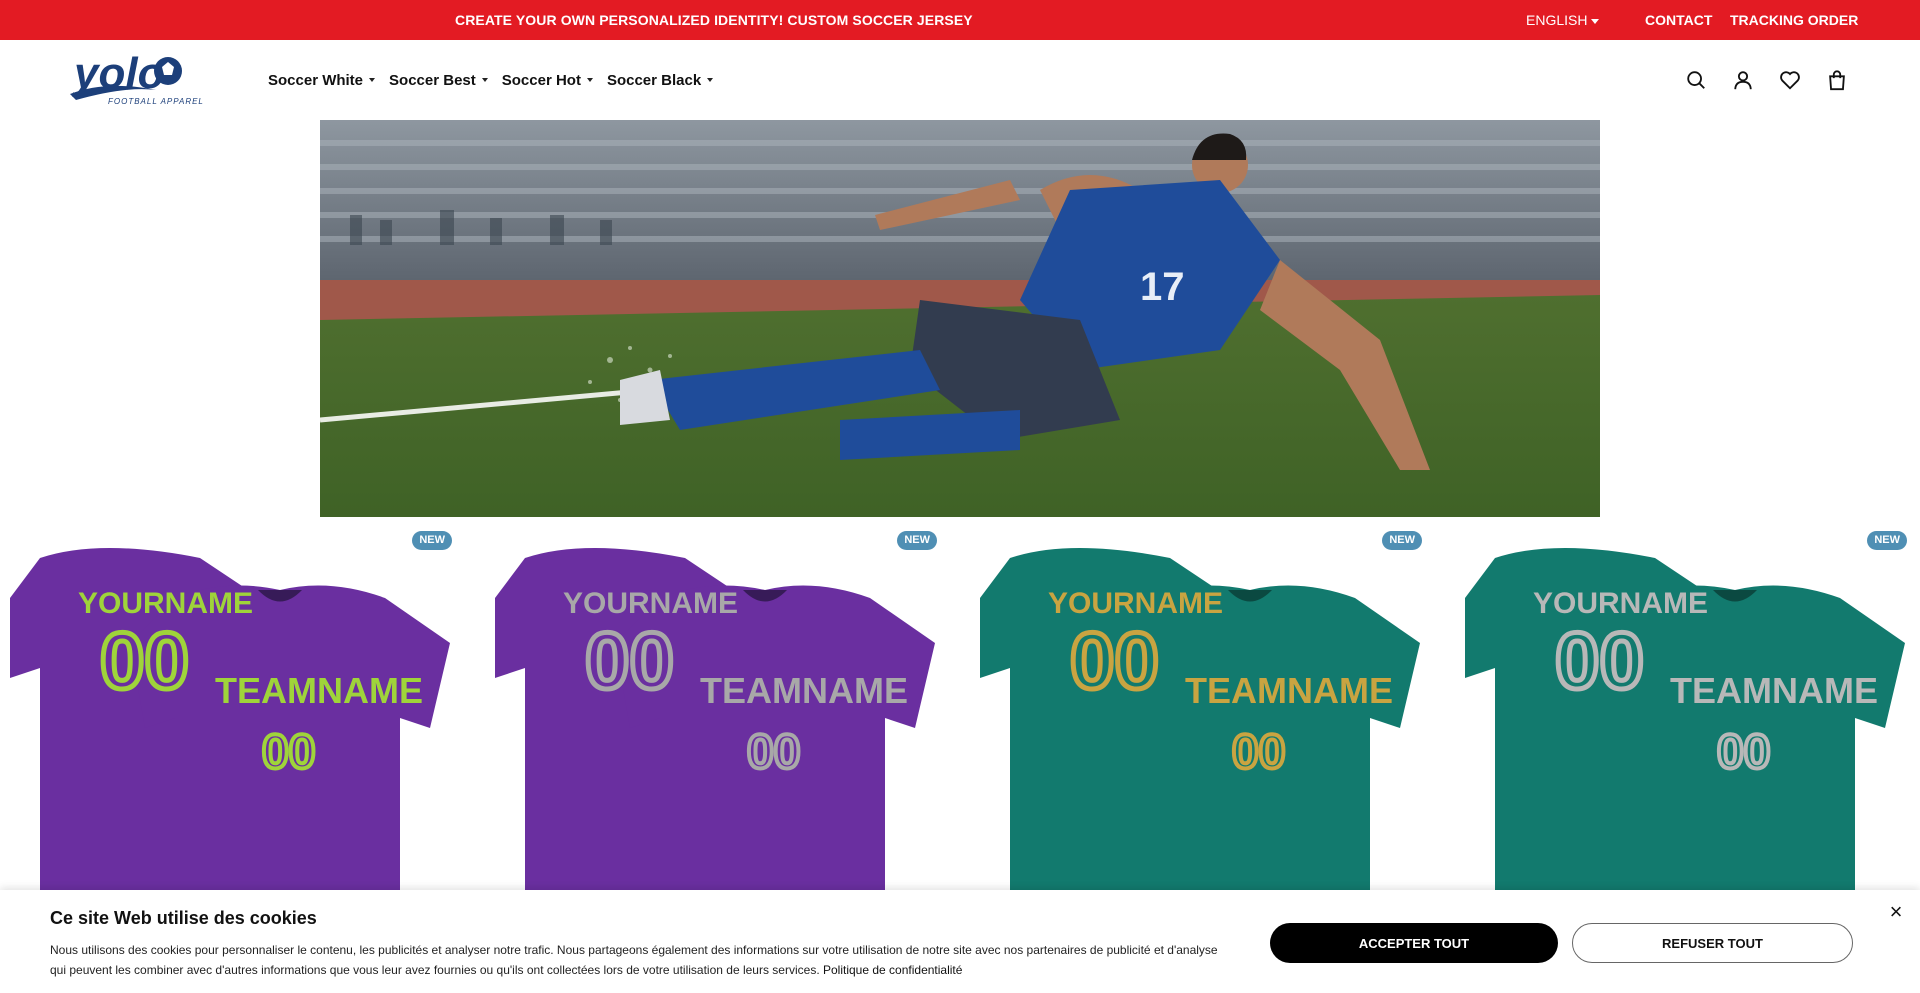 The height and width of the screenshot is (993, 1920). I want to click on account-icon, so click(1743, 80).